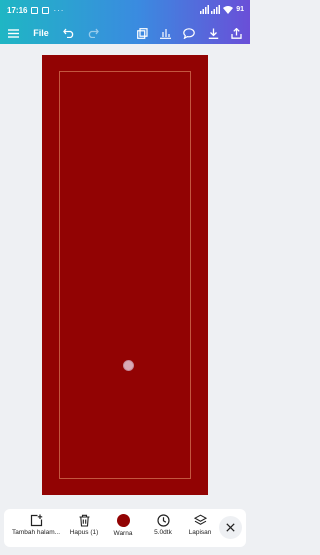 This screenshot has width=320, height=555. I want to click on layers-button: Lapisan, so click(200, 525).